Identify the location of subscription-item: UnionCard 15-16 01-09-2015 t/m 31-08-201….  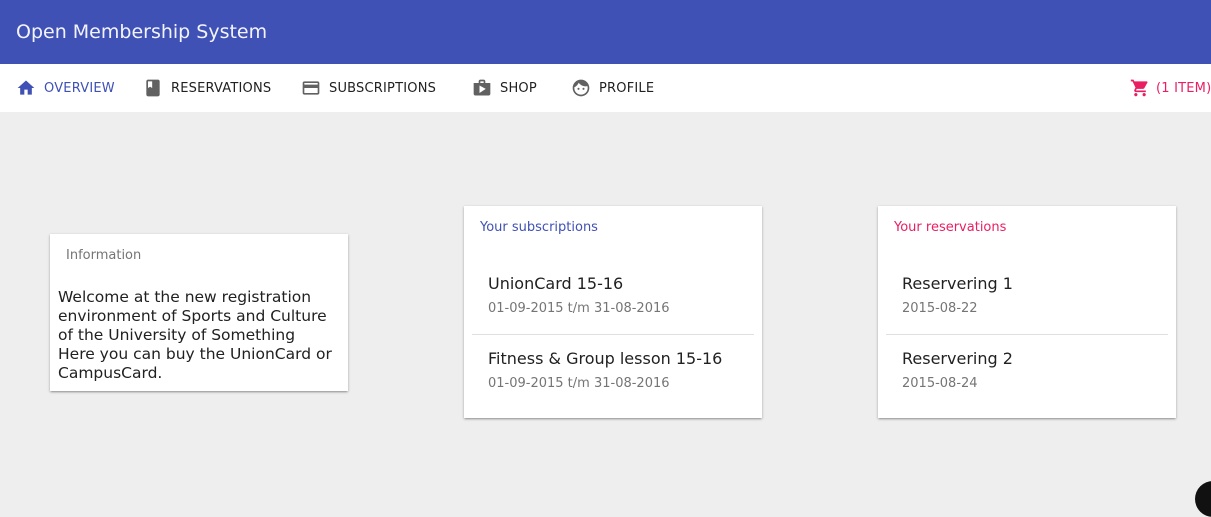
(613, 294).